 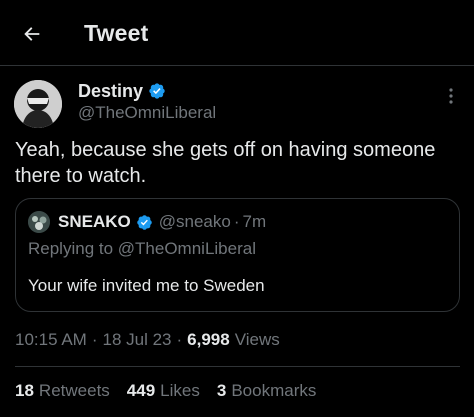 I want to click on author-handle: @TheOmniLiberal, so click(x=147, y=113).